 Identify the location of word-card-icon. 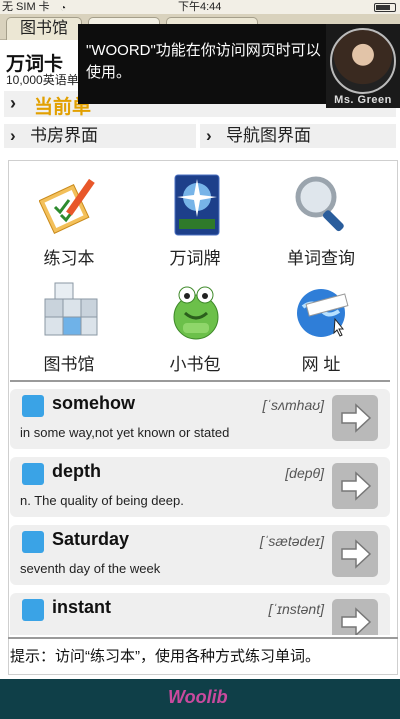
(197, 205).